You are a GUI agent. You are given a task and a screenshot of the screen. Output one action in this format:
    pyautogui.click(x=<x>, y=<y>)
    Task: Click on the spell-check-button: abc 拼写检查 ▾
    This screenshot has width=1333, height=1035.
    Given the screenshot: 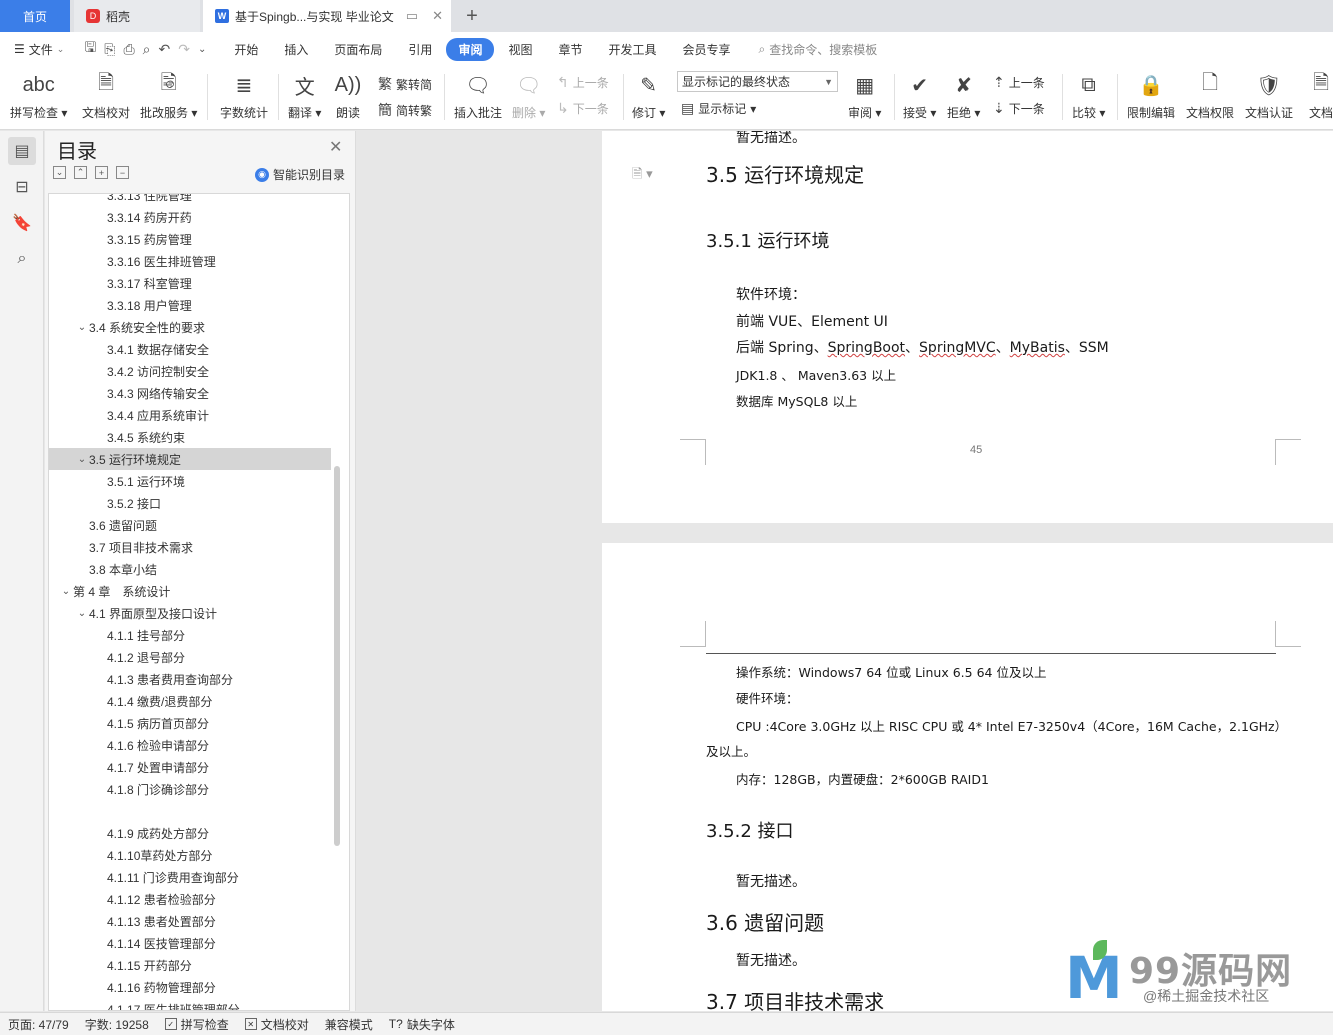 What is the action you would take?
    pyautogui.click(x=38, y=95)
    